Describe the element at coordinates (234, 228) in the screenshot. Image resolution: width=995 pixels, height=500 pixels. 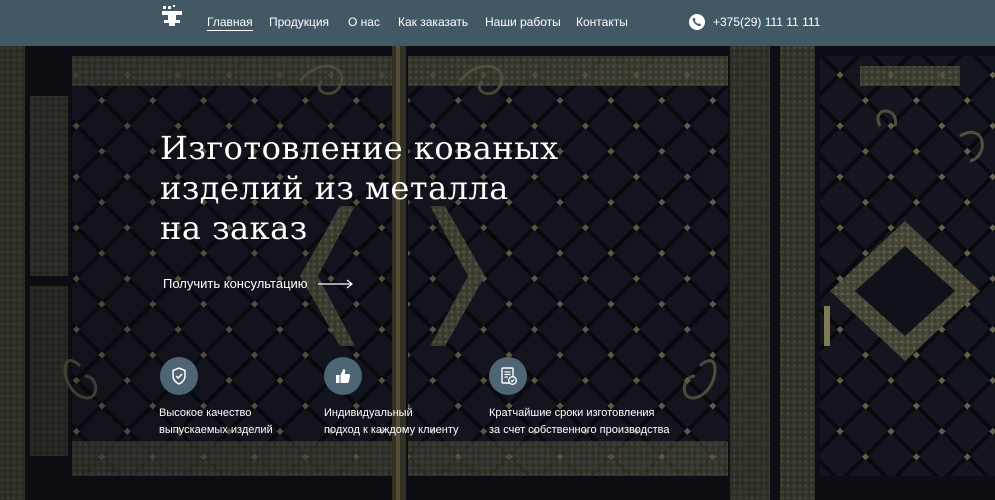
I see `hero-title-line: на заказ` at that location.